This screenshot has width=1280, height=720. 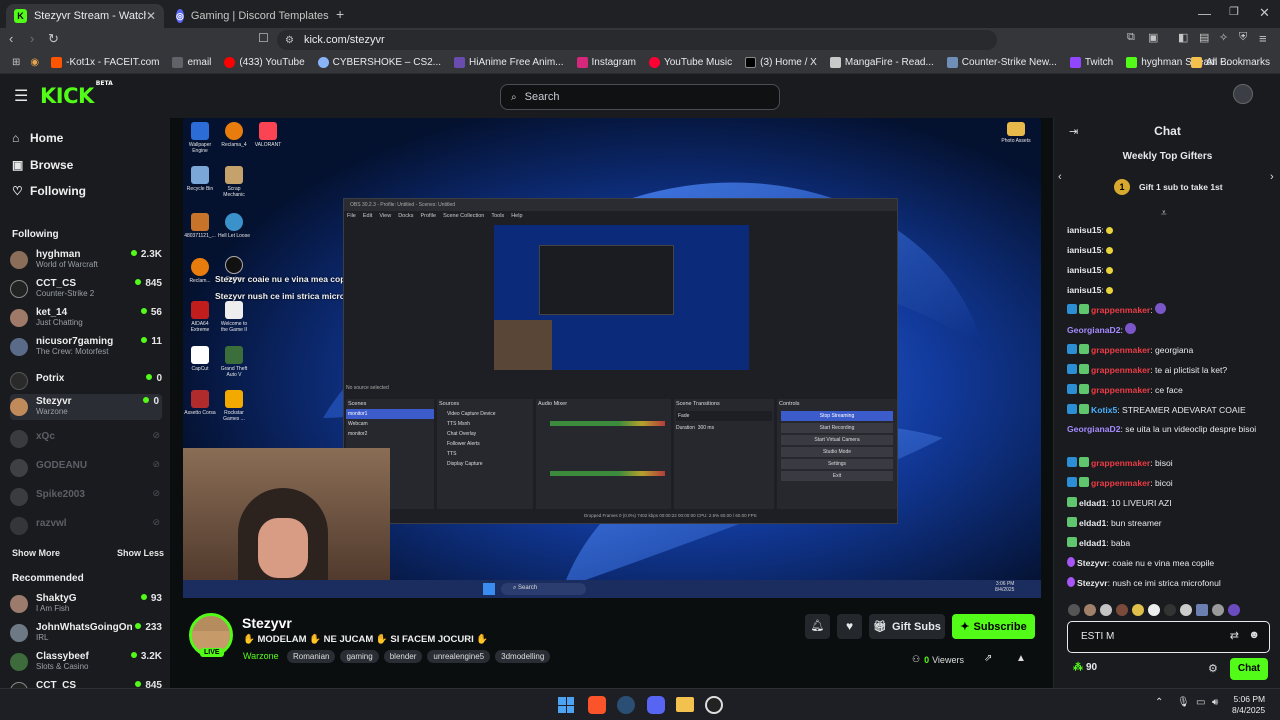 What do you see at coordinates (1204, 37) in the screenshot?
I see `reading-list-icon: ▤` at bounding box center [1204, 37].